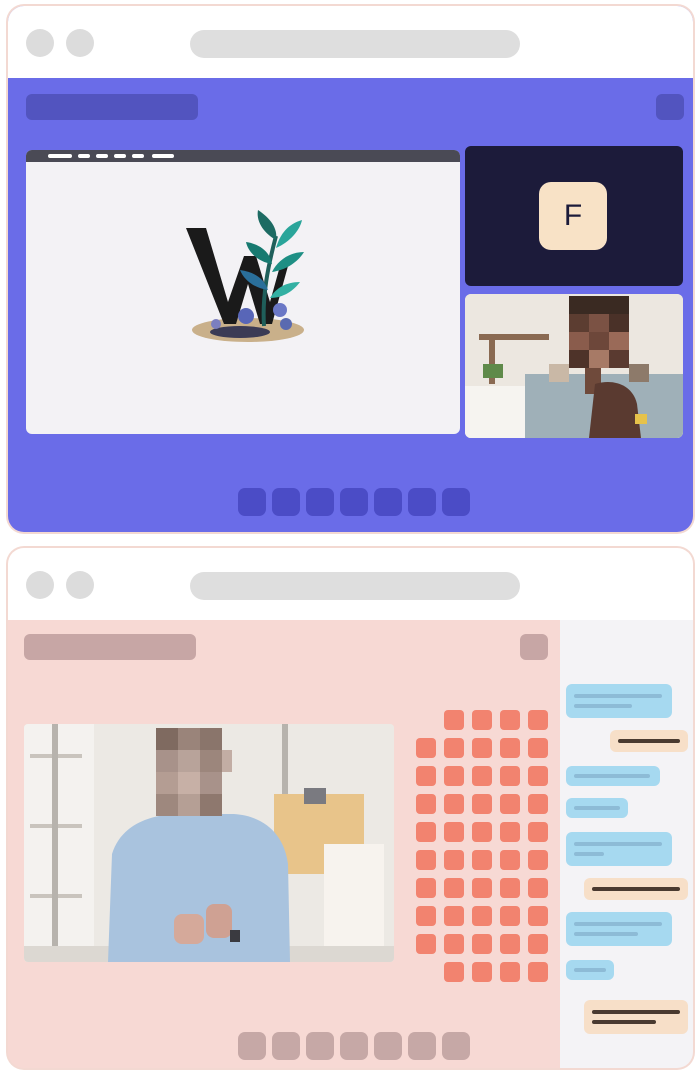 The height and width of the screenshot is (1073, 695). I want to click on participant-tile-avatar: F, so click(574, 216).